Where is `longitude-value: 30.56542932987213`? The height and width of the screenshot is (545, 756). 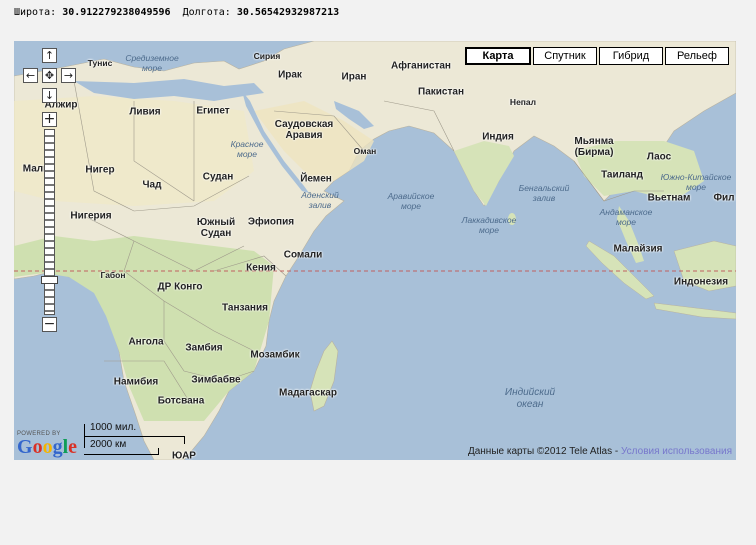 longitude-value: 30.56542932987213 is located at coordinates (288, 12).